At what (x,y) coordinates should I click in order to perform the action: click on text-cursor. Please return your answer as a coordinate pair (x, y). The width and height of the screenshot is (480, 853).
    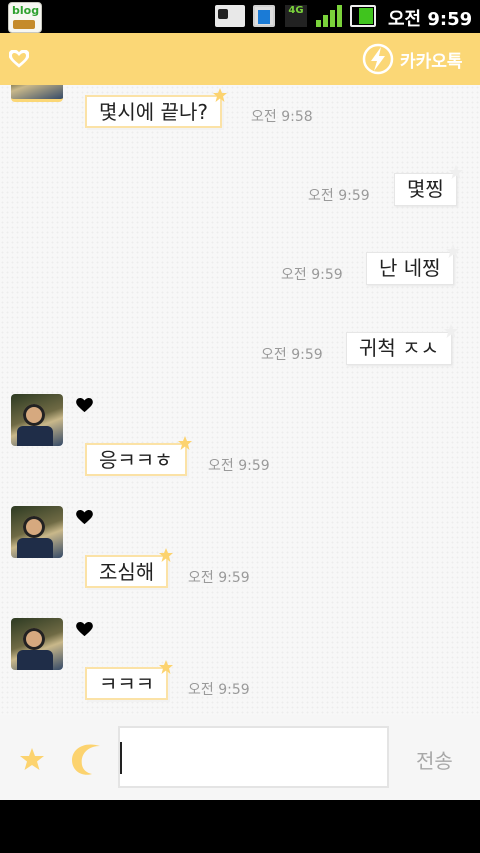
    Looking at the image, I should click on (121, 758).